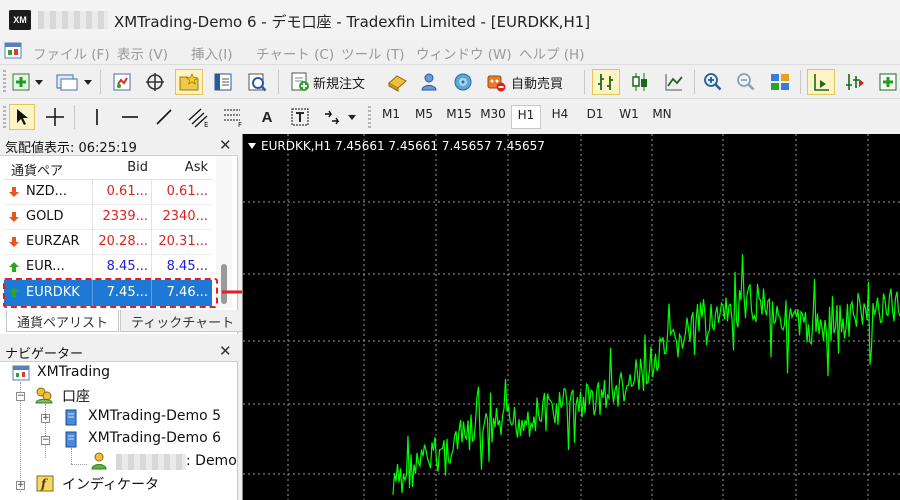 The image size is (900, 500). What do you see at coordinates (493, 114) in the screenshot?
I see `timeframe-m30: M30` at bounding box center [493, 114].